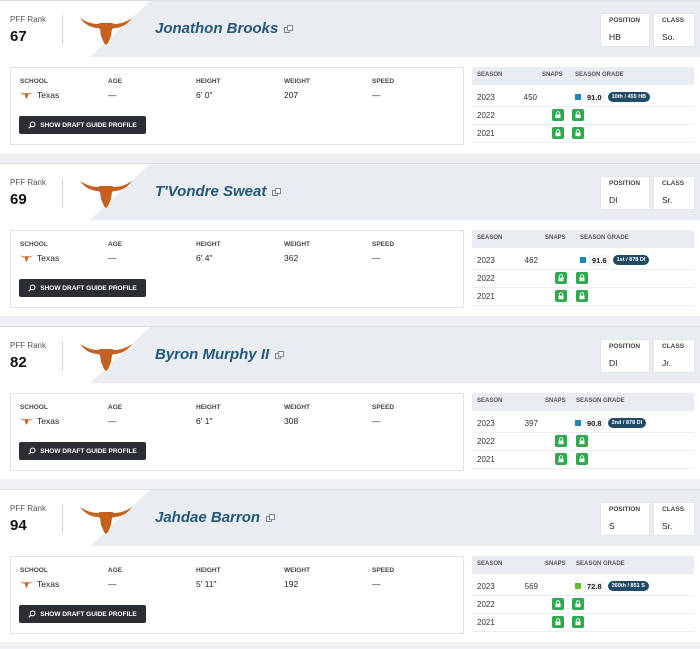 The width and height of the screenshot is (700, 649). I want to click on speed-label: SPEED, so click(383, 570).